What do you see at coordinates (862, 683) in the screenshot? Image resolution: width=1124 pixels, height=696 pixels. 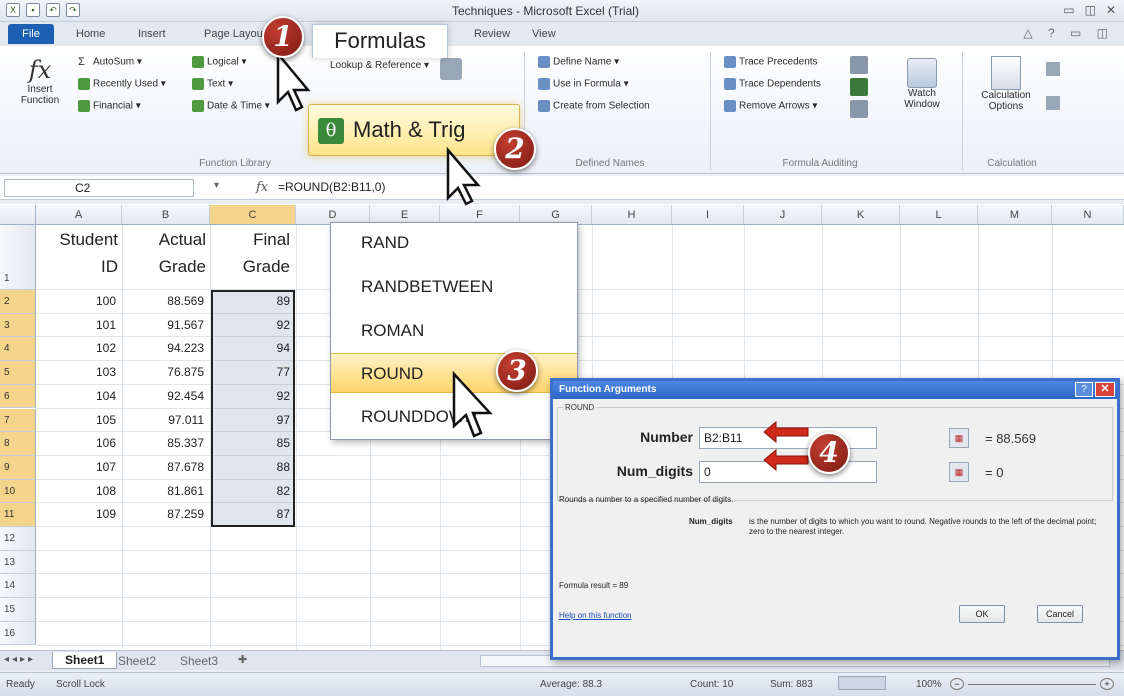 I see `view-buttons` at bounding box center [862, 683].